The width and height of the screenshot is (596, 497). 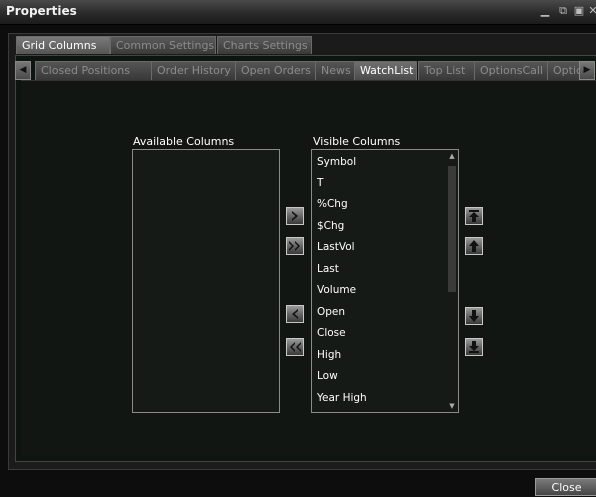 I want to click on tab-order-history: Order History, so click(x=193, y=70).